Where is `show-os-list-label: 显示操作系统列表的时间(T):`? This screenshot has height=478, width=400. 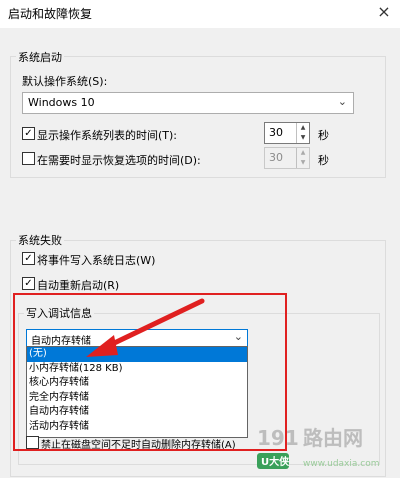 show-os-list-label: 显示操作系统列表的时间(T): is located at coordinates (107, 135).